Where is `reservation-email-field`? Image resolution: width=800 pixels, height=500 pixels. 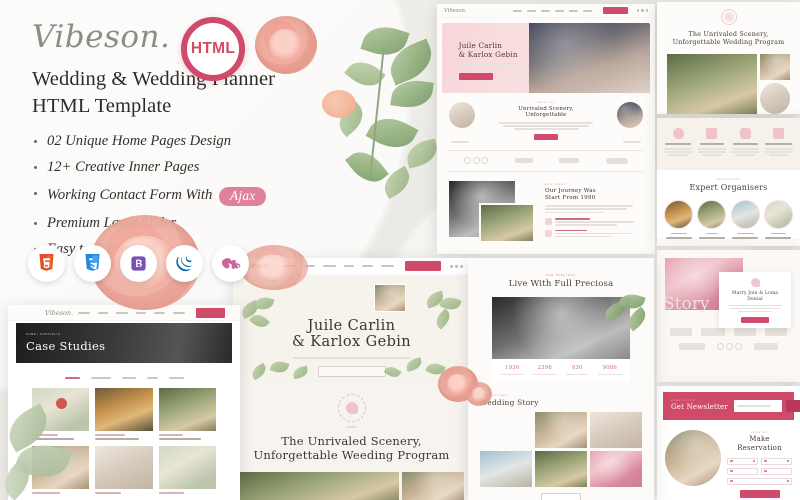 reservation-email-field is located at coordinates (776, 471).